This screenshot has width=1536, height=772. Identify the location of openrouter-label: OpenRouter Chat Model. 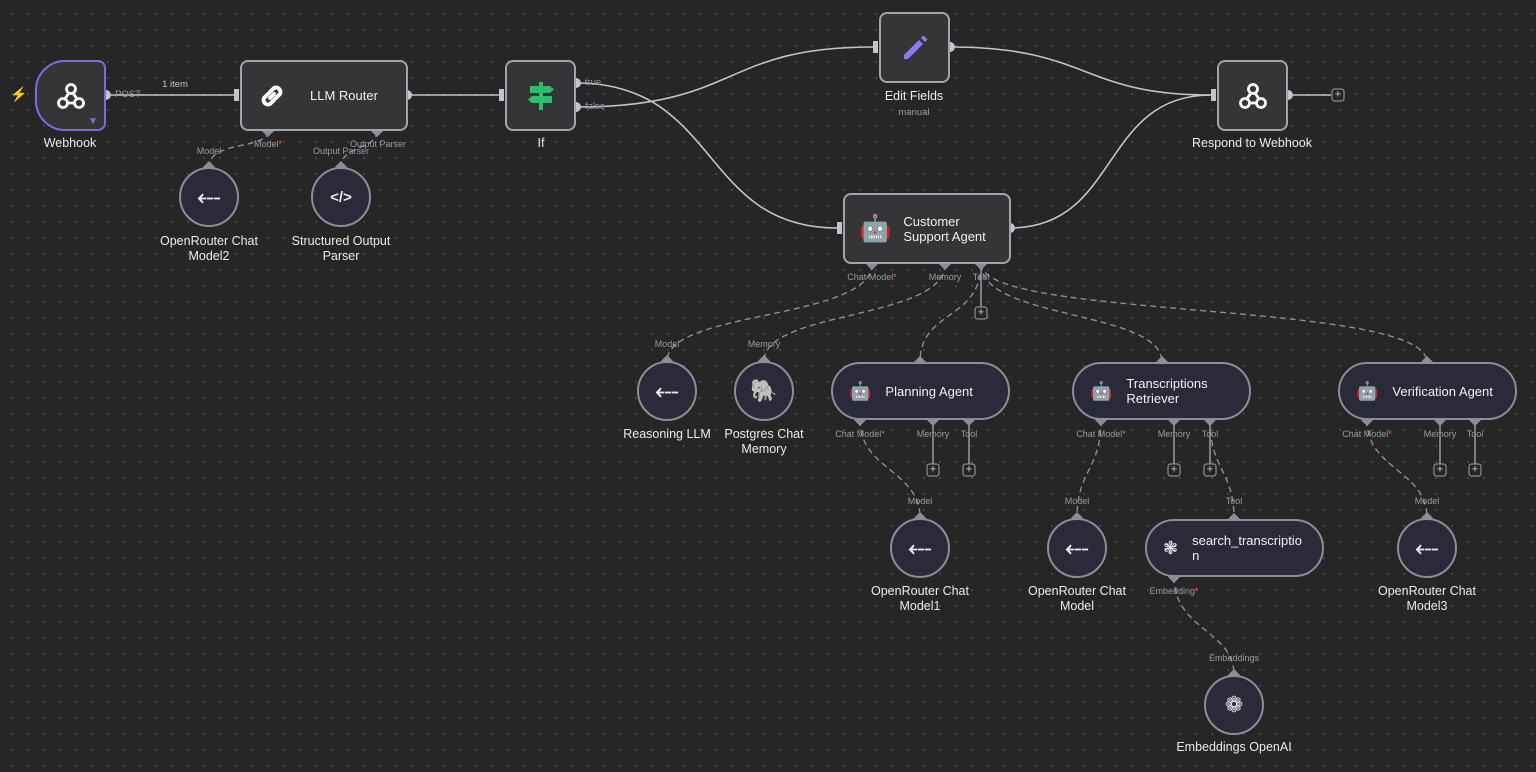
(1077, 598).